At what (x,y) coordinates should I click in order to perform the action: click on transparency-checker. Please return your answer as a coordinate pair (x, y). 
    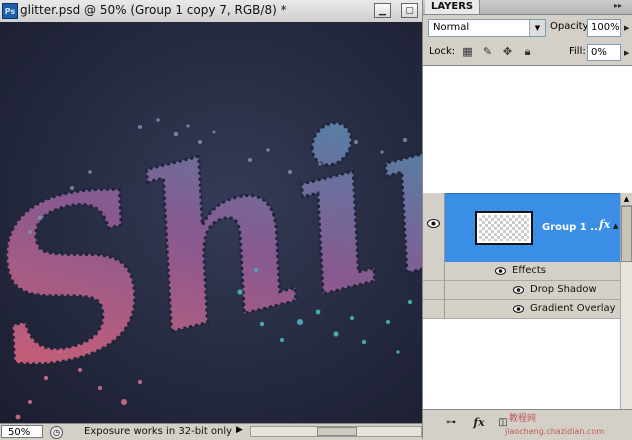
    Looking at the image, I should click on (504, 228).